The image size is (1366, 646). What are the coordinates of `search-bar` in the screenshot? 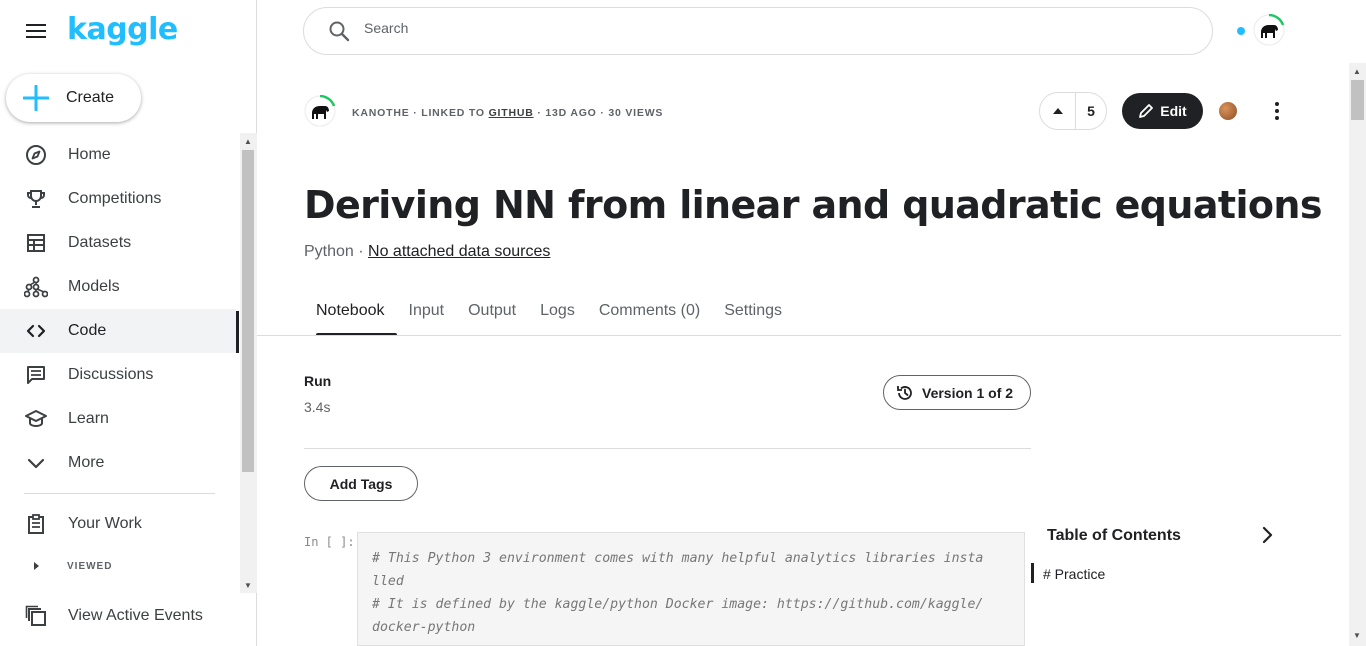 It's located at (758, 31).